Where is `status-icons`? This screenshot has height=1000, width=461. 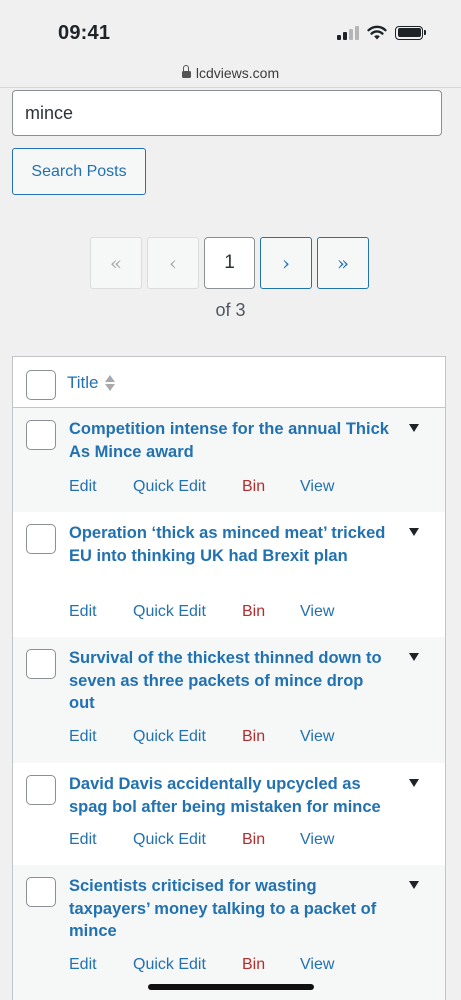
status-icons is located at coordinates (381, 32).